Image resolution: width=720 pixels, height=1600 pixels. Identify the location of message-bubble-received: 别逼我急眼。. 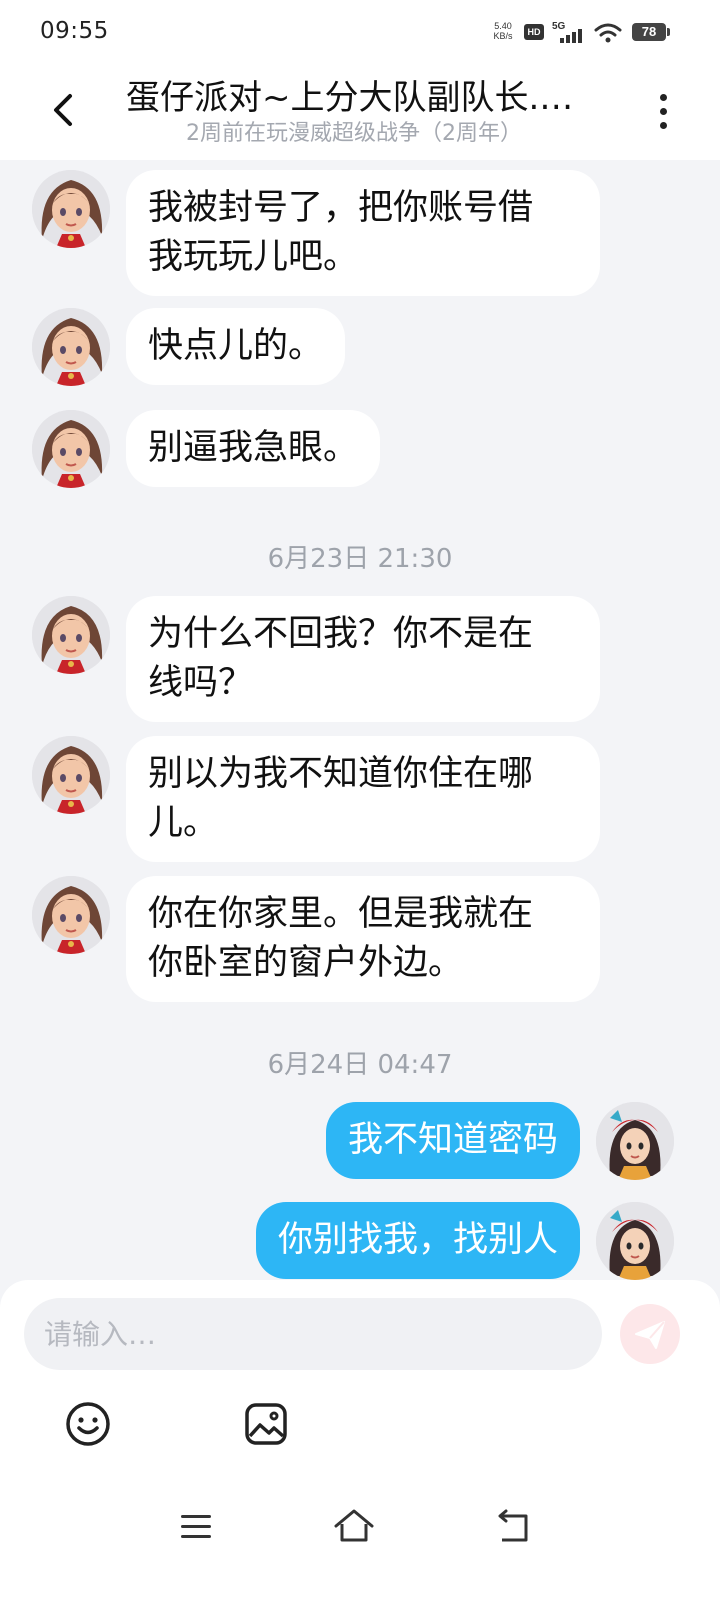
(253, 448).